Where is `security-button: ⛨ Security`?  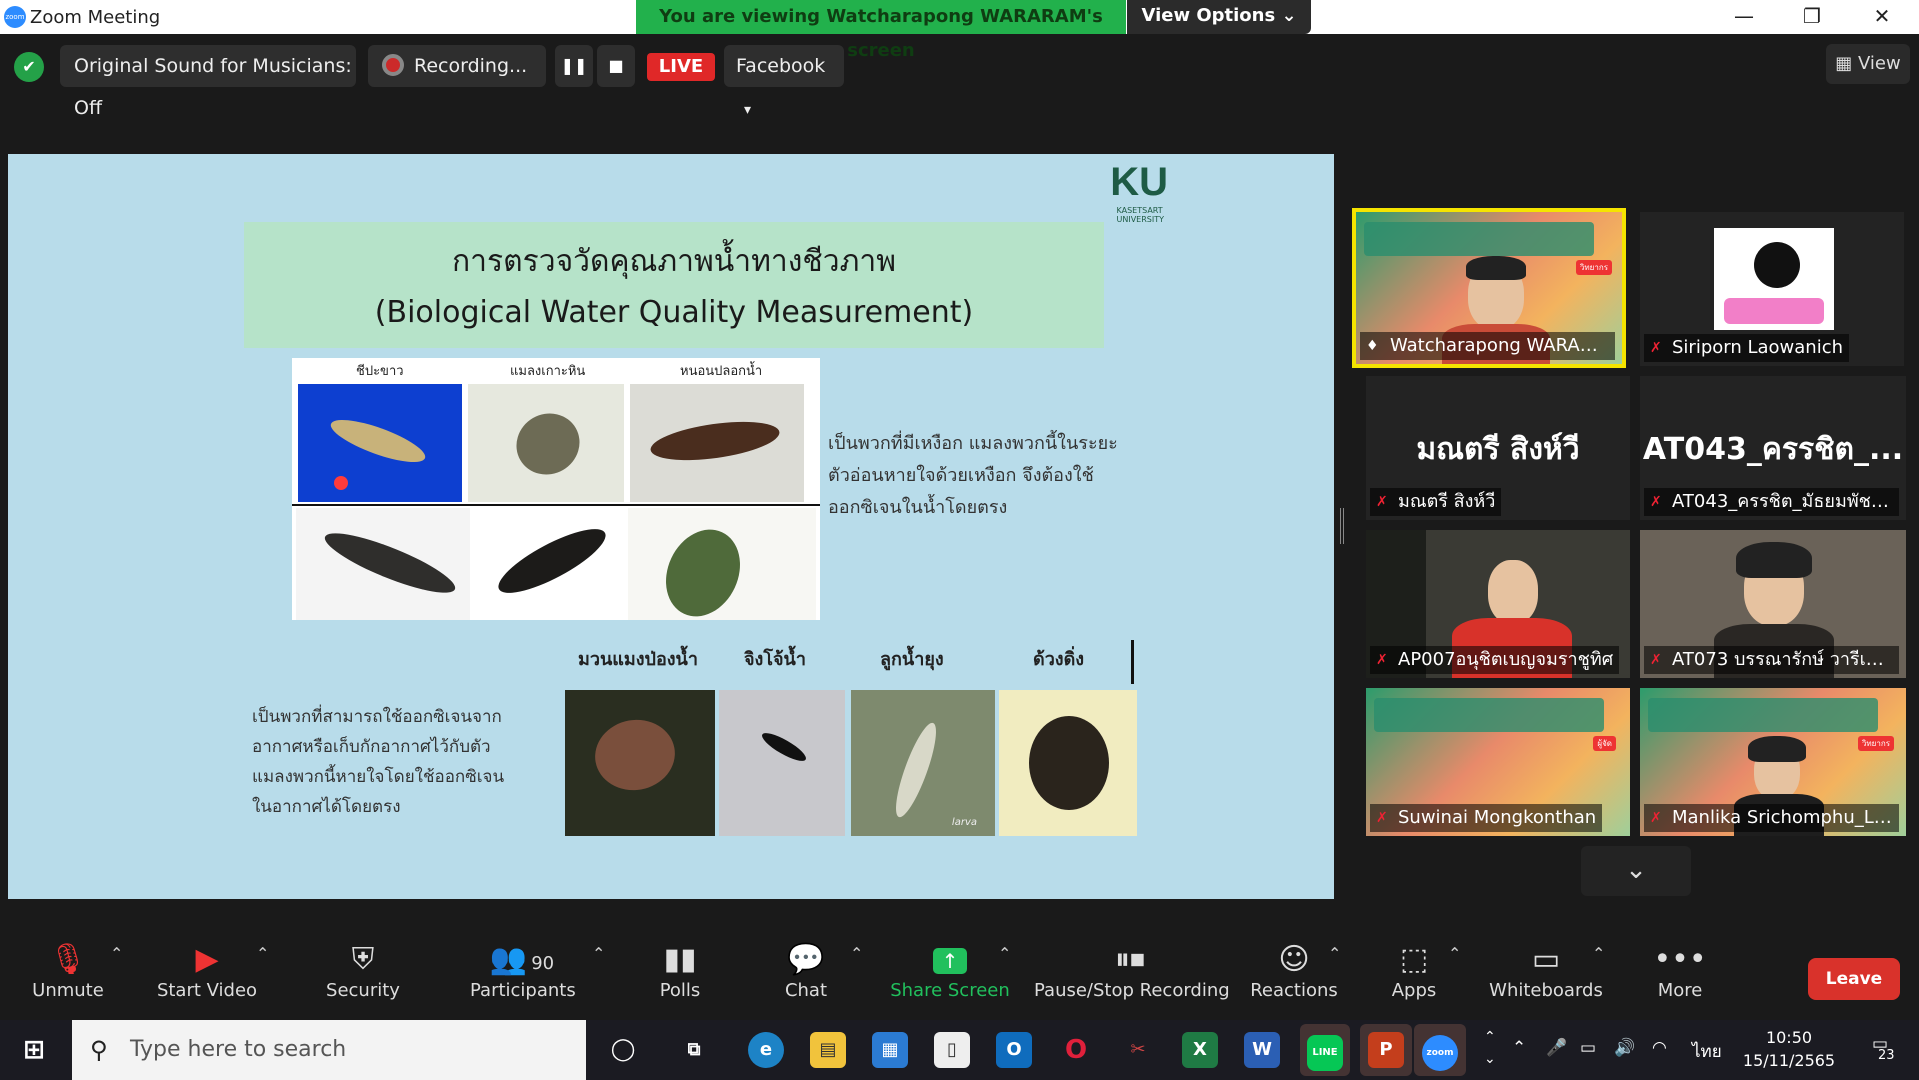
security-button: ⛨ Security is located at coordinates (363, 970).